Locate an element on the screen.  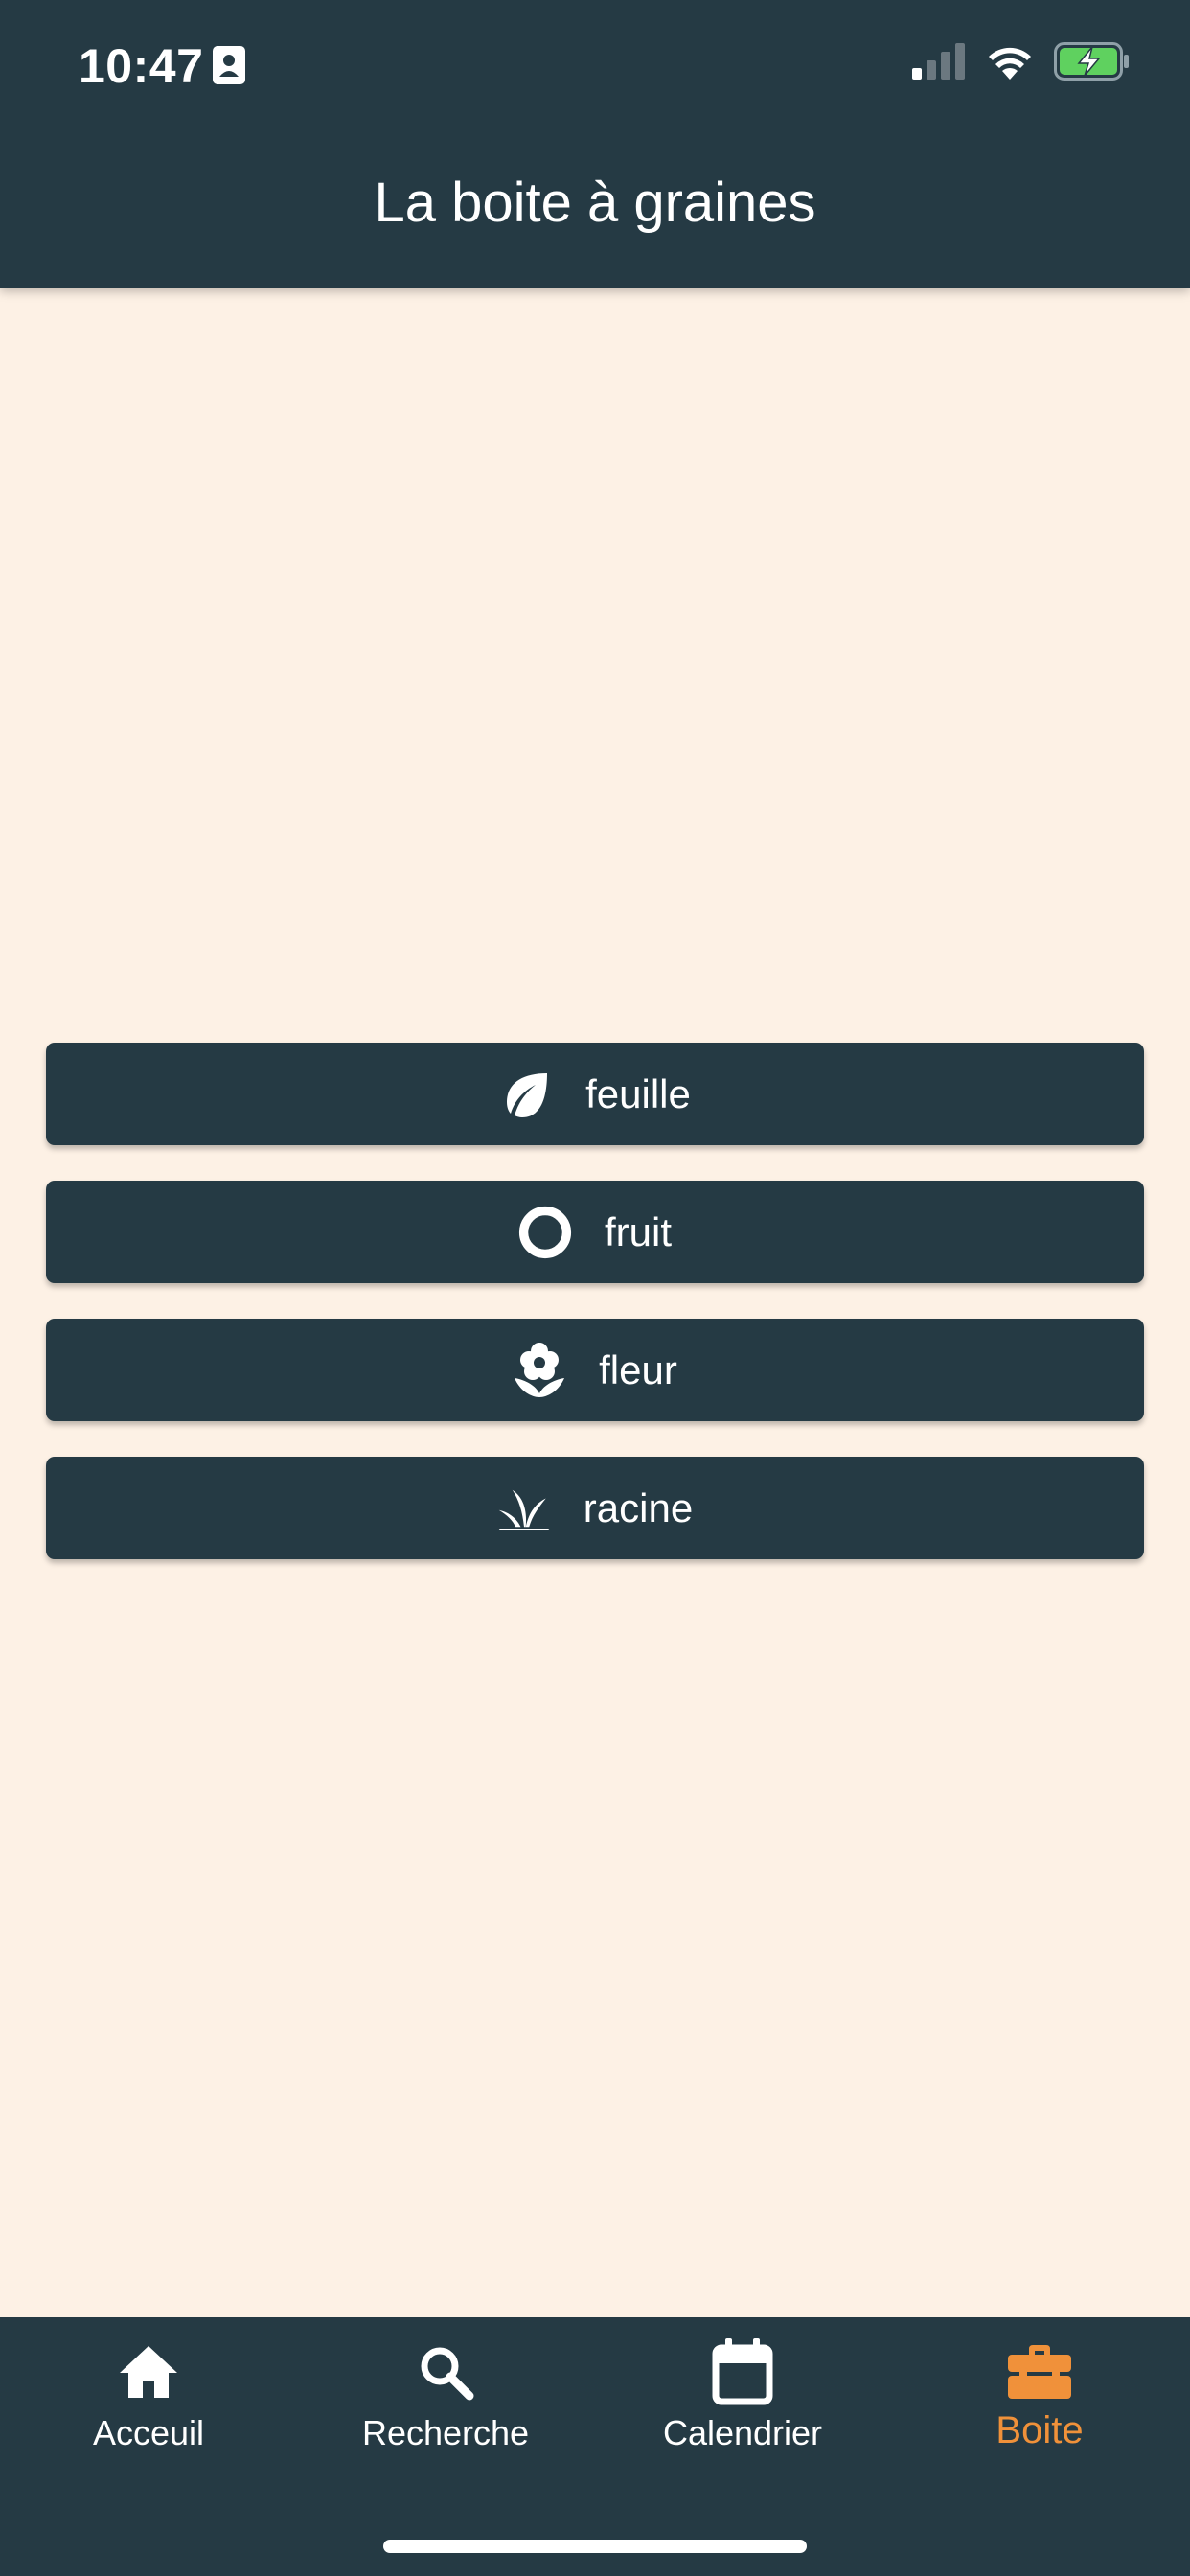
category-button-racine: racine is located at coordinates (595, 1508).